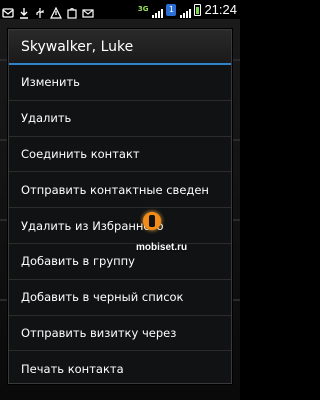 This screenshot has height=400, width=320. Describe the element at coordinates (220, 9) in the screenshot. I see `clock: 21:24` at that location.